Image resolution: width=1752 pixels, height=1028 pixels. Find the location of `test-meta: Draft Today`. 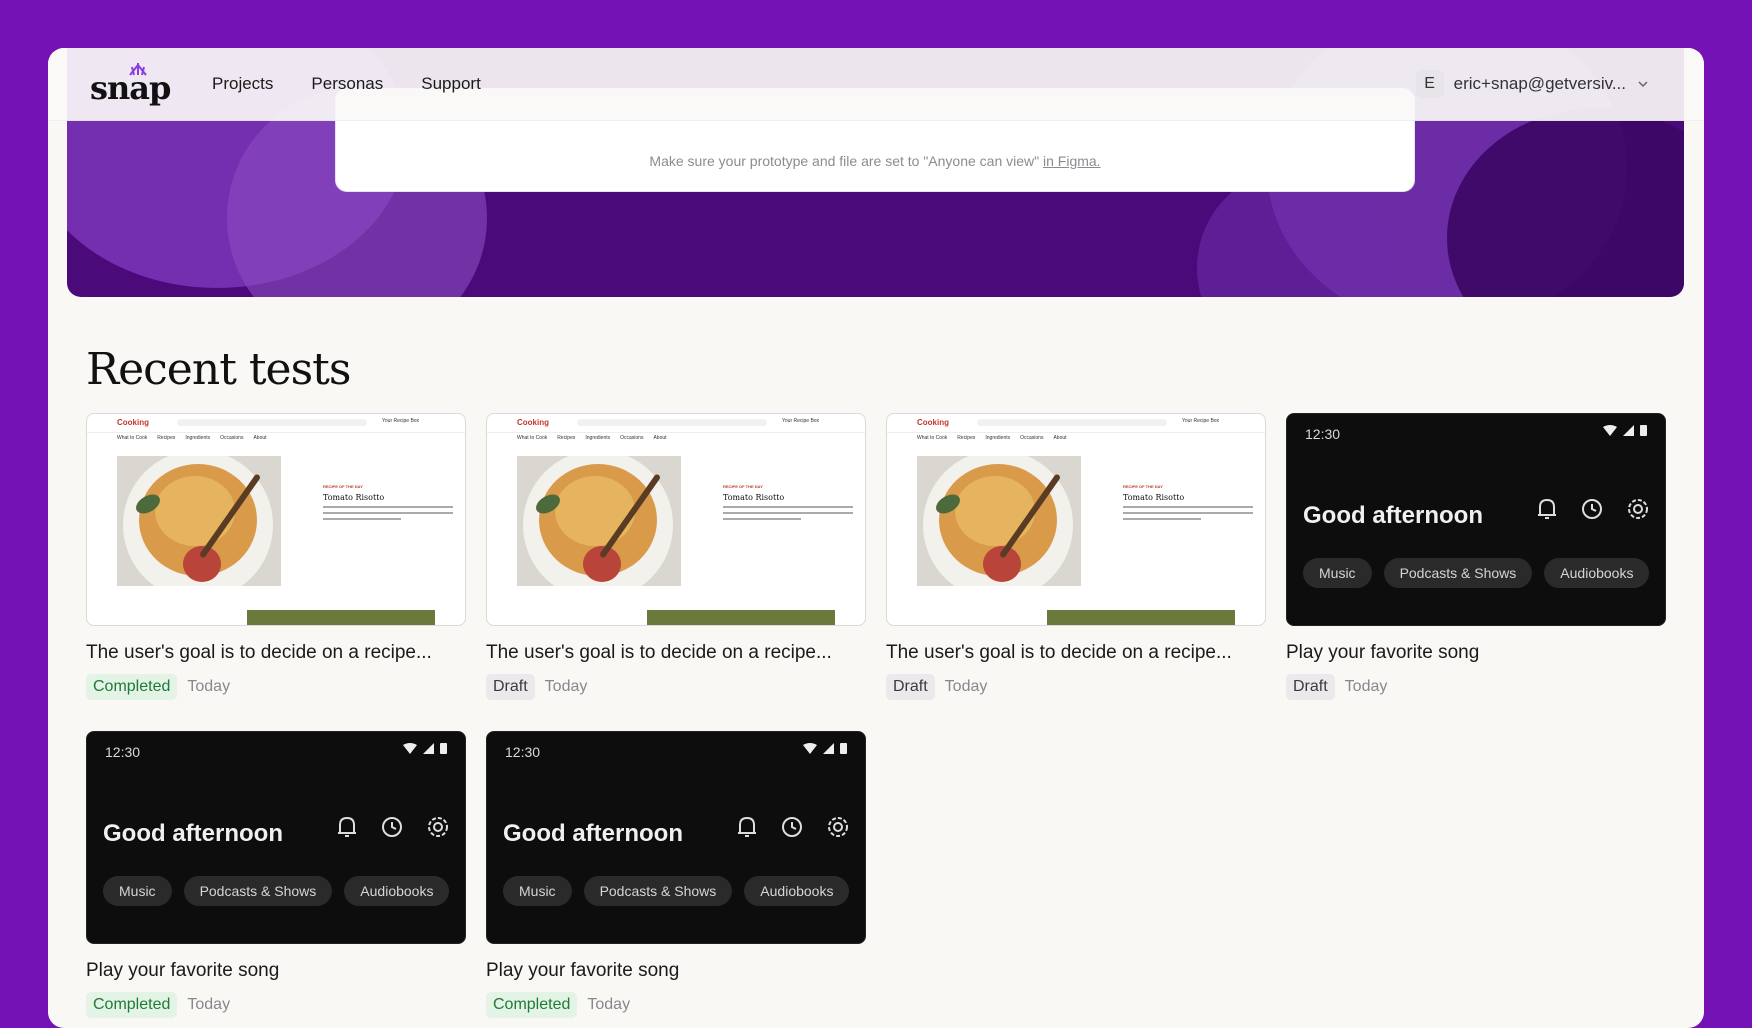

test-meta: Draft Today is located at coordinates (1076, 687).